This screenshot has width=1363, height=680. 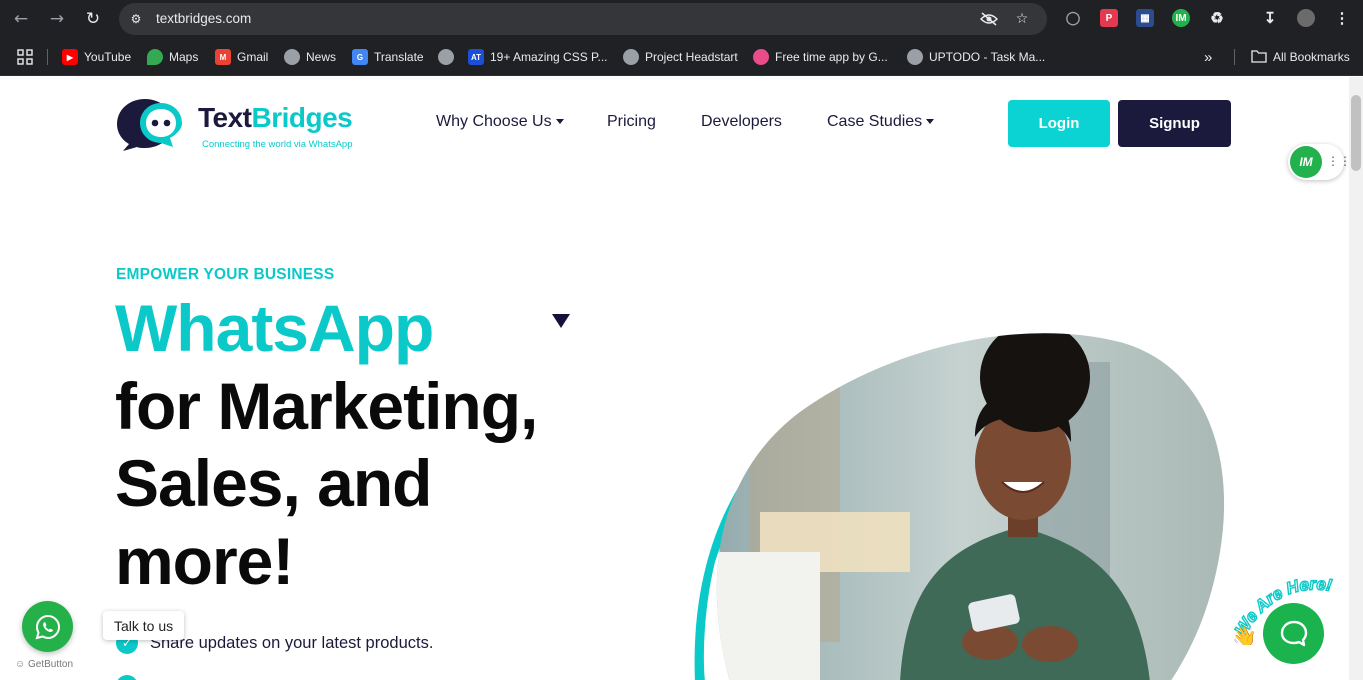 What do you see at coordinates (1145, 18) in the screenshot?
I see `extension-icon-b: ▦` at bounding box center [1145, 18].